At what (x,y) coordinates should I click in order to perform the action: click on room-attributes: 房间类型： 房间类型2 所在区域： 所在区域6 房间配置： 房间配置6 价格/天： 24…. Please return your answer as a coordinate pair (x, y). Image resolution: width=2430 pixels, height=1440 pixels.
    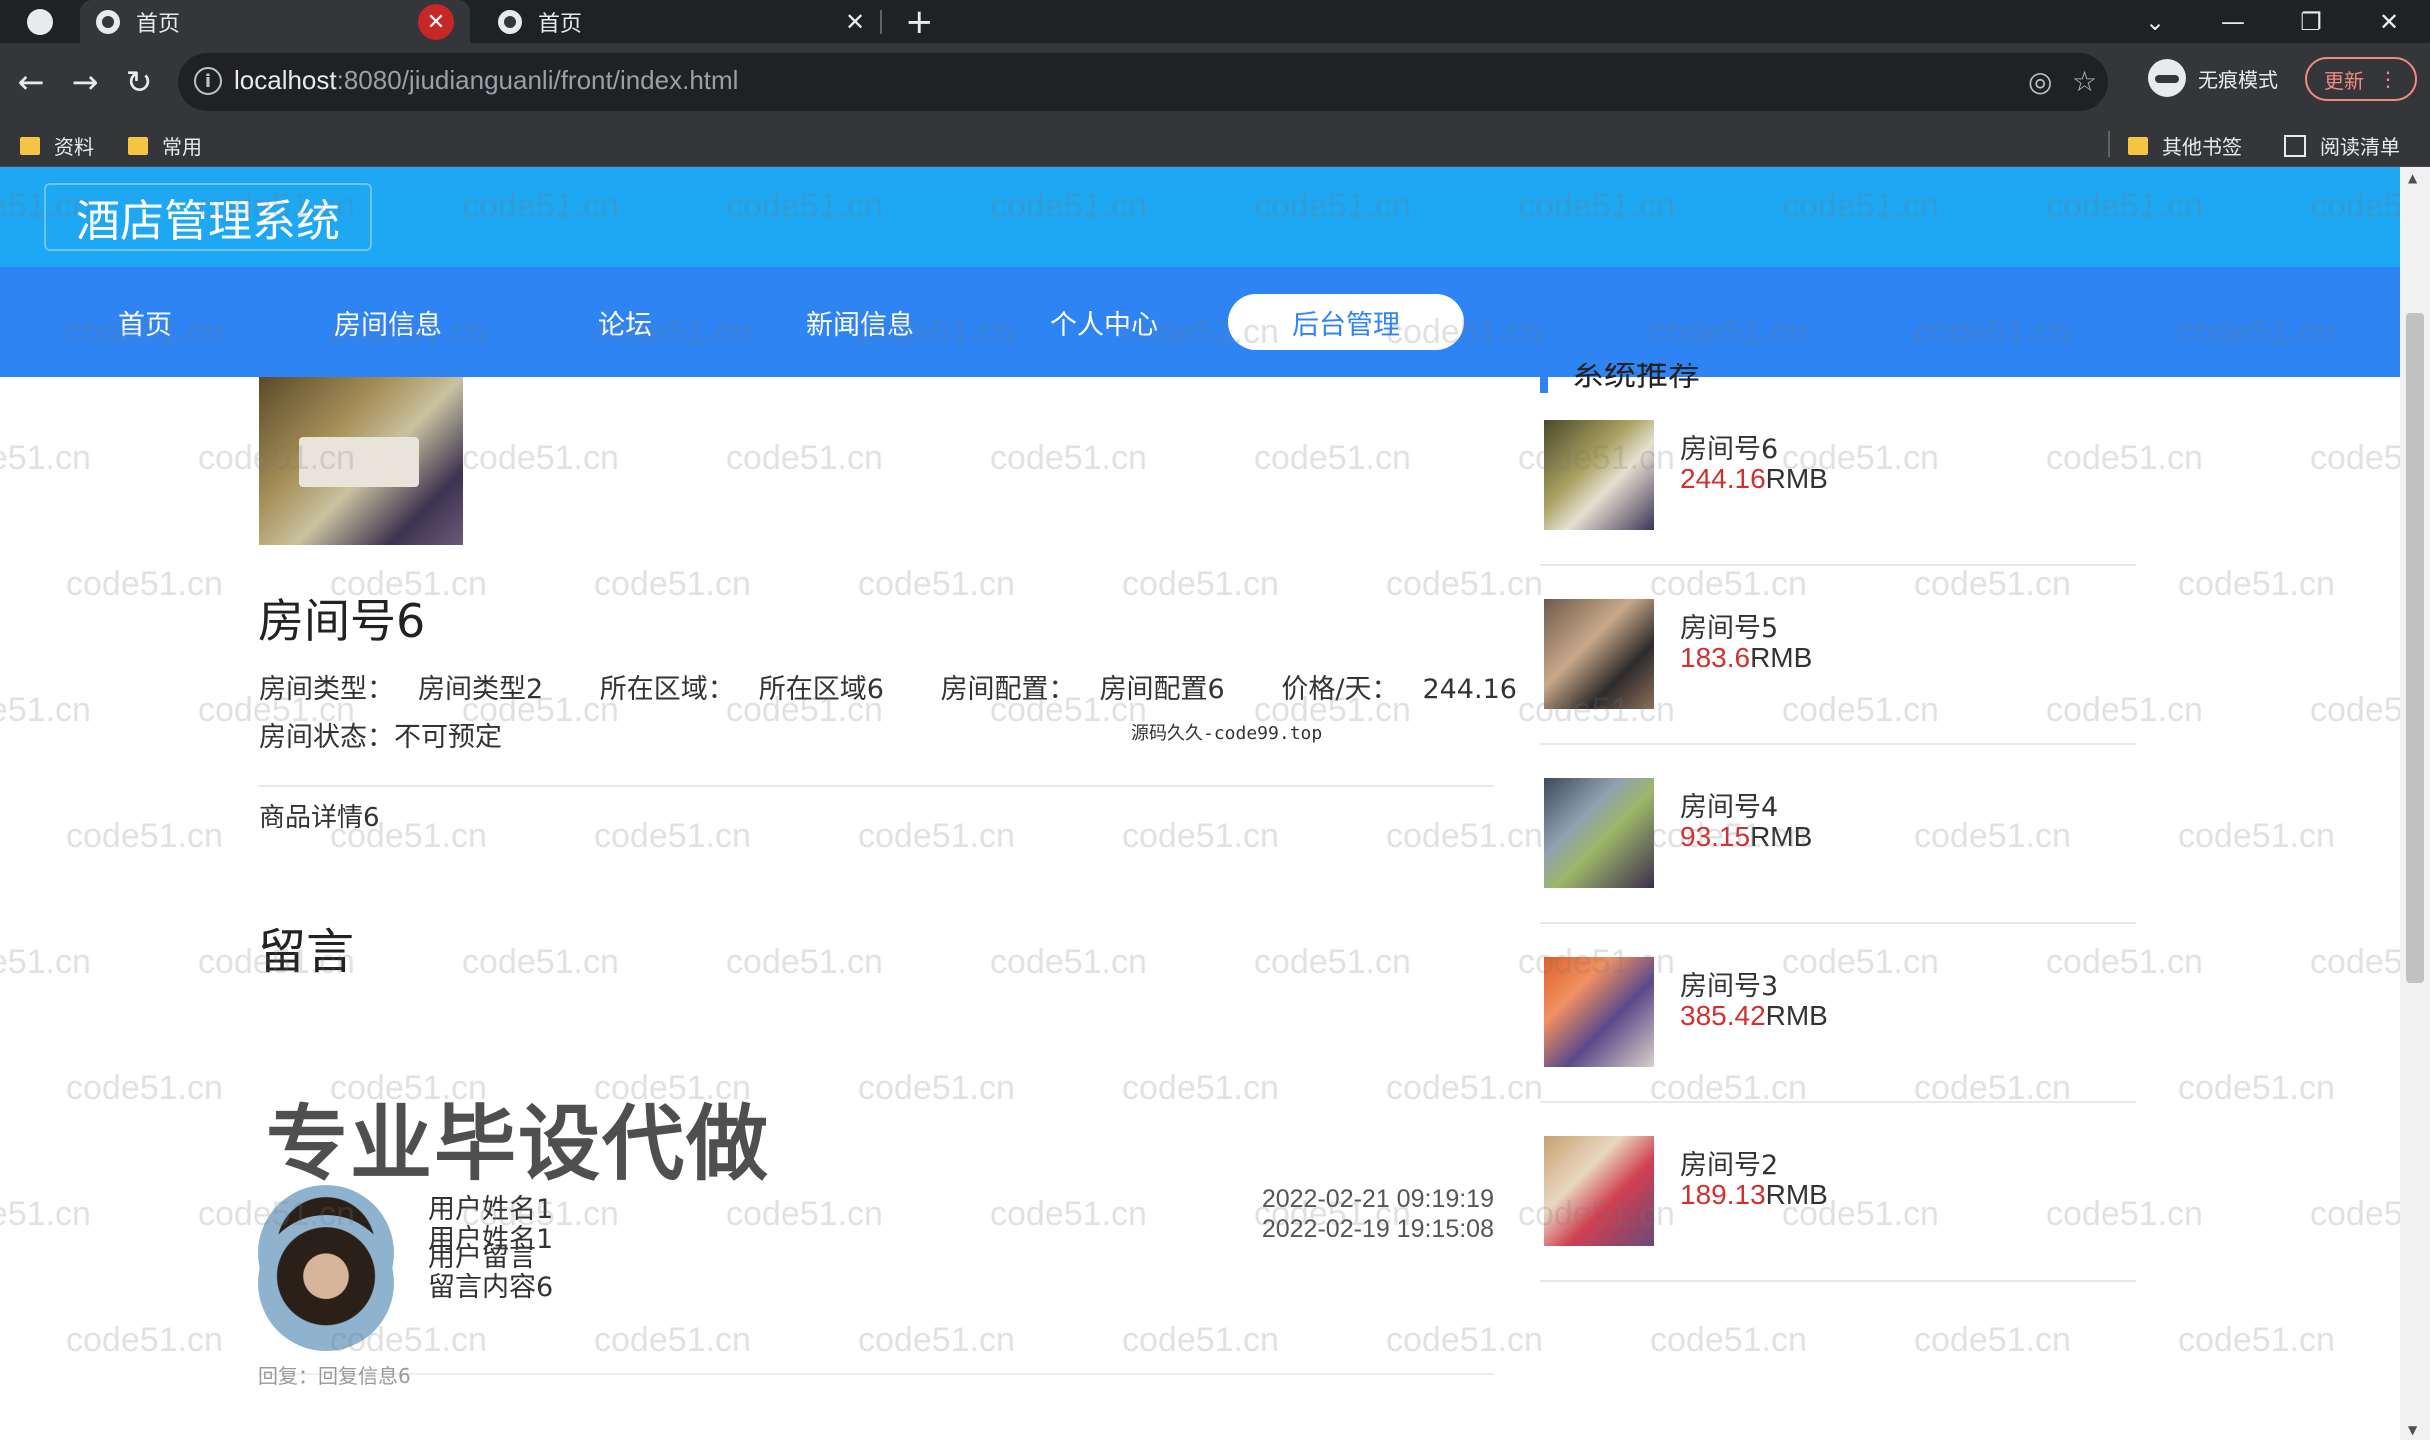
    Looking at the image, I should click on (888, 689).